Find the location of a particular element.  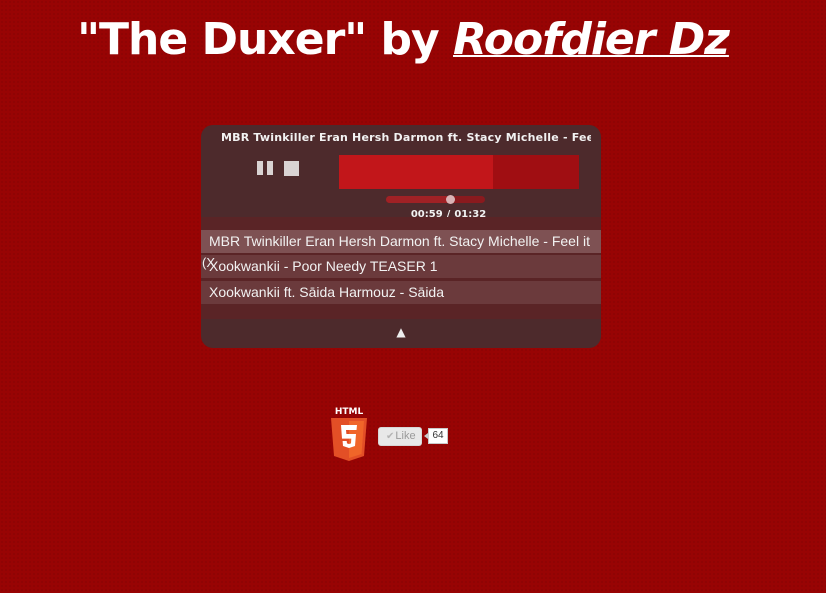

like-label: Like is located at coordinates (405, 436).